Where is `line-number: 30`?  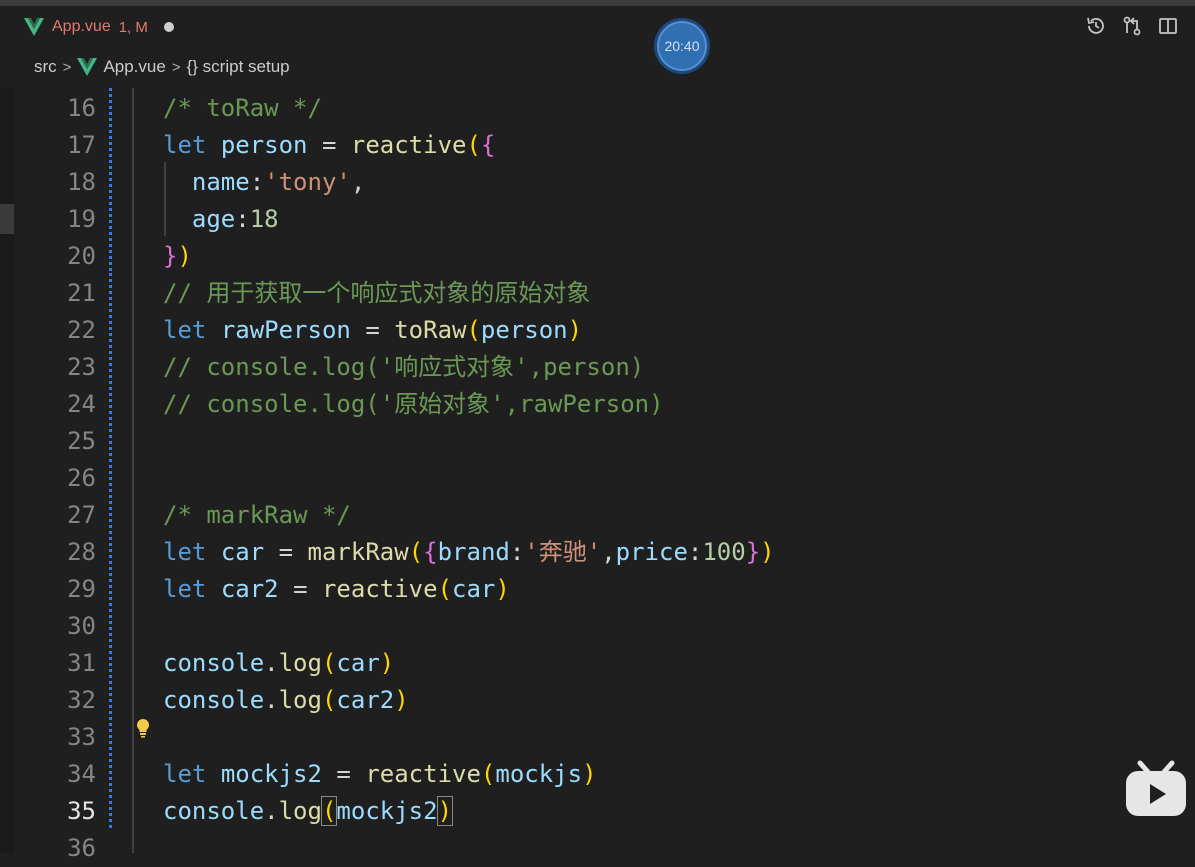 line-number: 30 is located at coordinates (81, 626).